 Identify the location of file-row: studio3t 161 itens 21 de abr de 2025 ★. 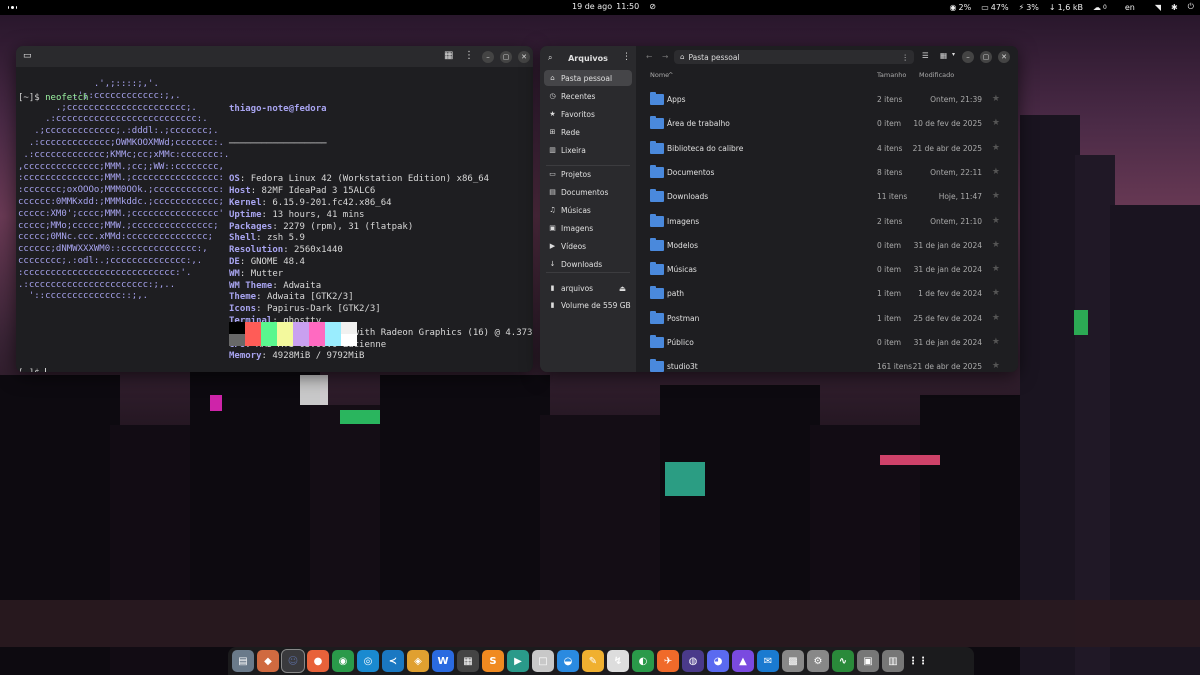
(827, 363).